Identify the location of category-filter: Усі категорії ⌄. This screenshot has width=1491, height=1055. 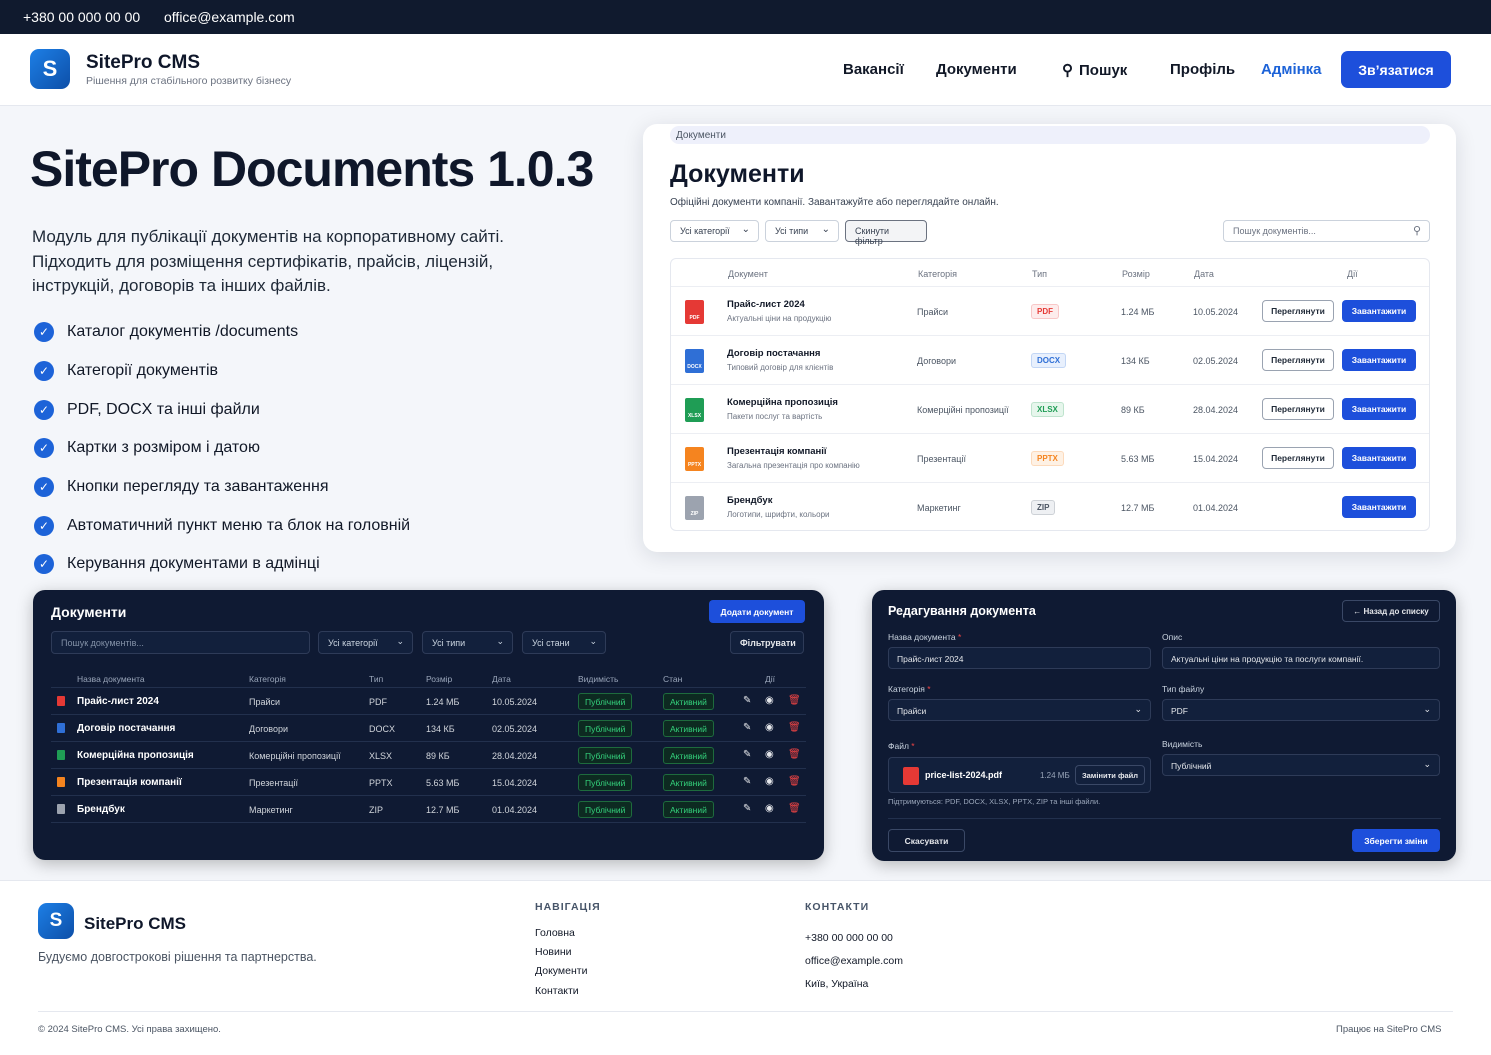
(714, 231).